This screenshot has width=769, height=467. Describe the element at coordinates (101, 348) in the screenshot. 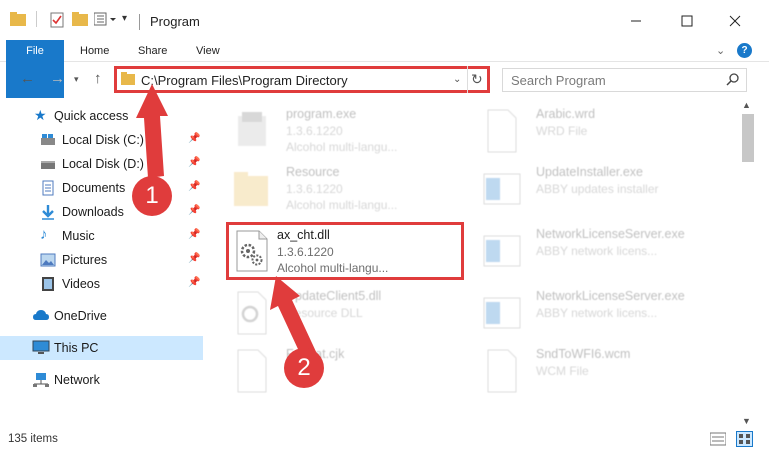

I see `sidebar-item-this-pc: This PC` at that location.